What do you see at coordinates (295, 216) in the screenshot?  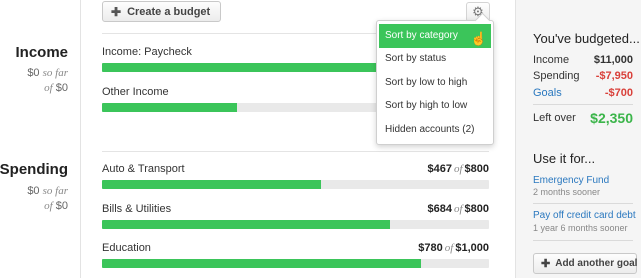 I see `budget-row-bills-utilities: Bills & Utilities $684 of $800` at bounding box center [295, 216].